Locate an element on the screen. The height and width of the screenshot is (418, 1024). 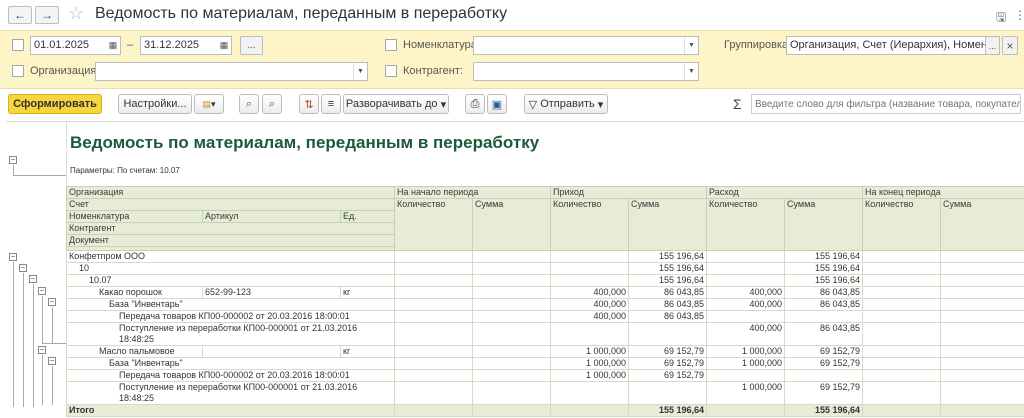
expand-to-button: Разворачивать до ▾ is located at coordinates (396, 104).